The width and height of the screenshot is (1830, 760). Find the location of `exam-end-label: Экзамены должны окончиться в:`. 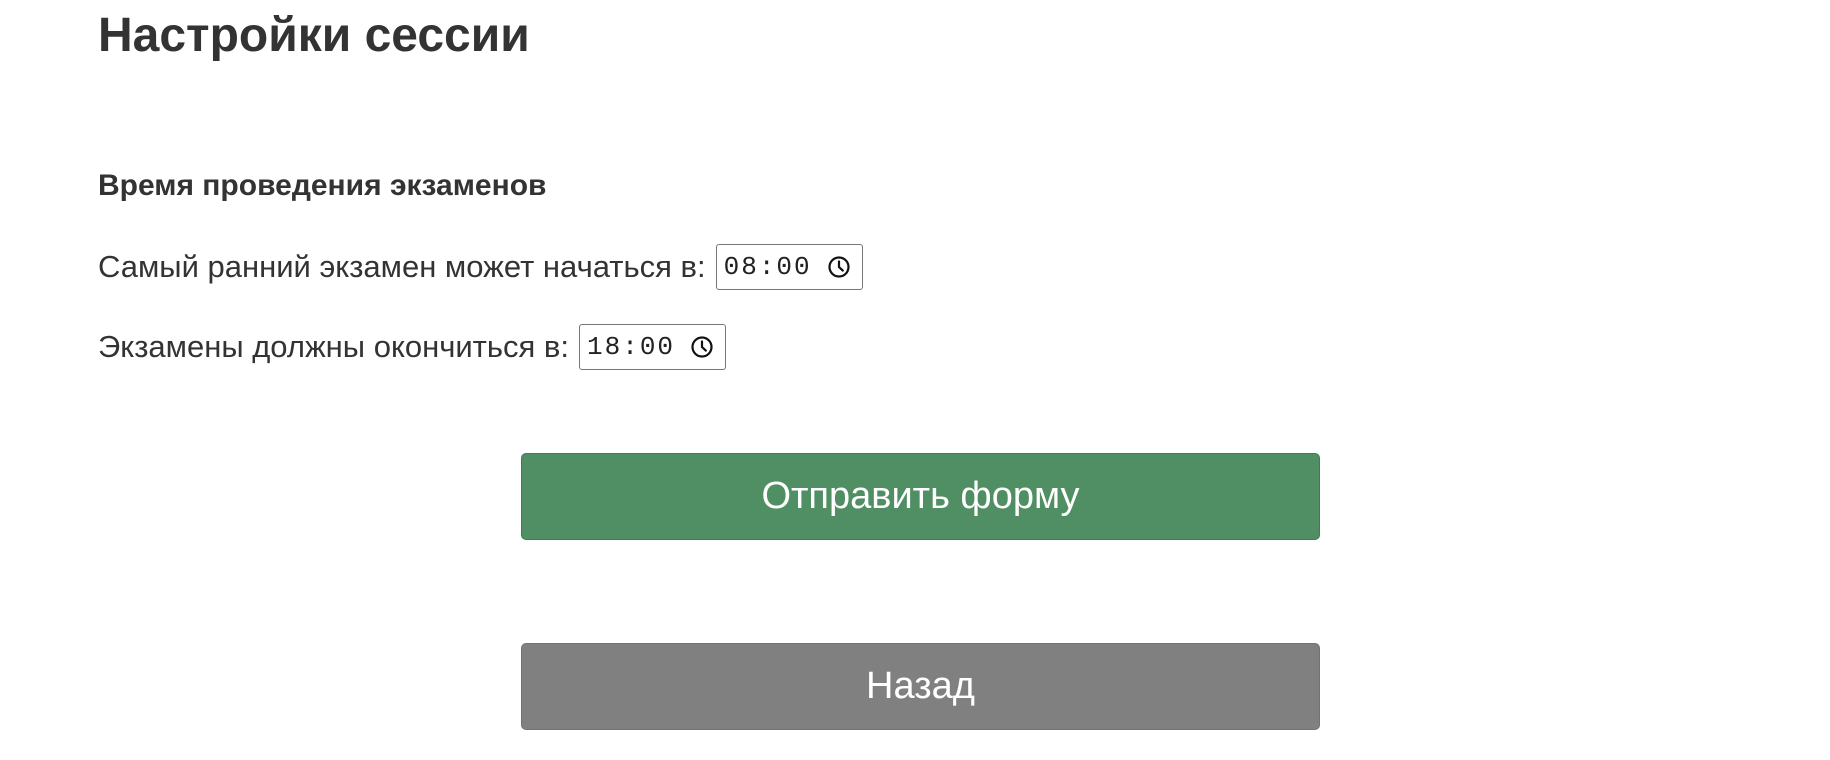

exam-end-label: Экзамены должны окончиться в: is located at coordinates (334, 346).